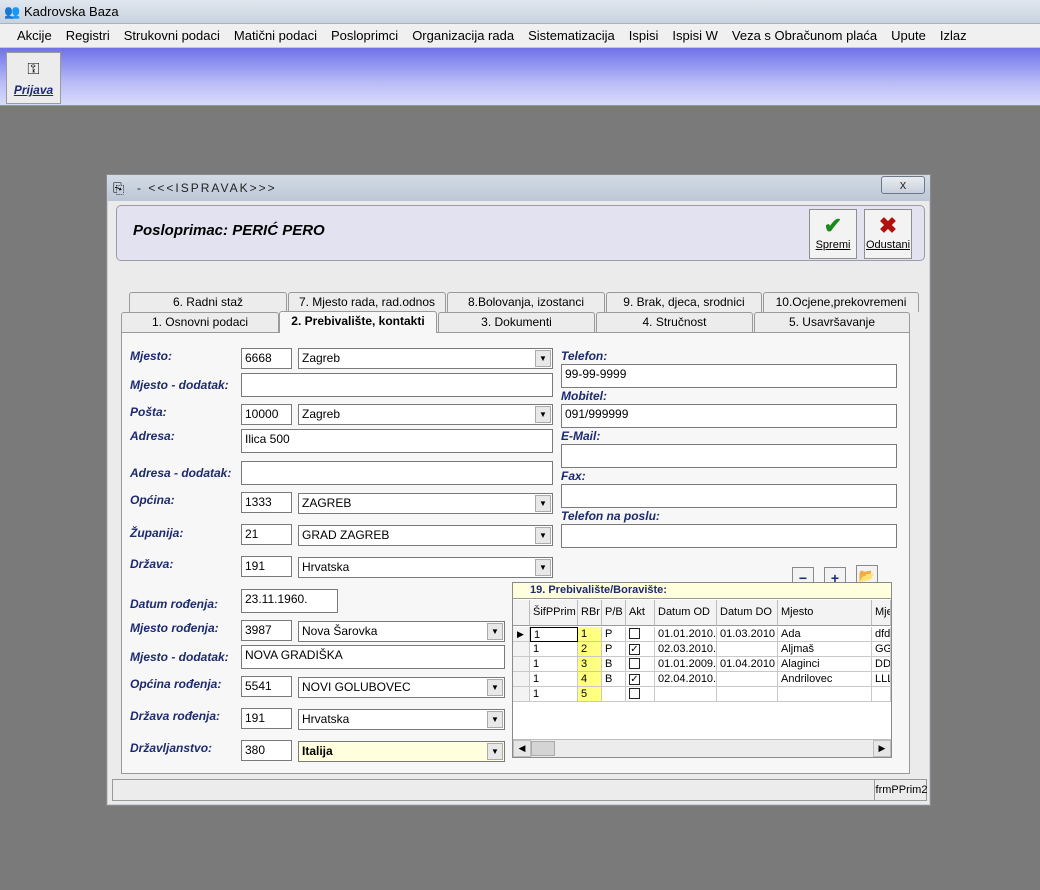 Image resolution: width=1040 pixels, height=890 pixels. I want to click on telefon-field: 99-99-9999, so click(729, 376).